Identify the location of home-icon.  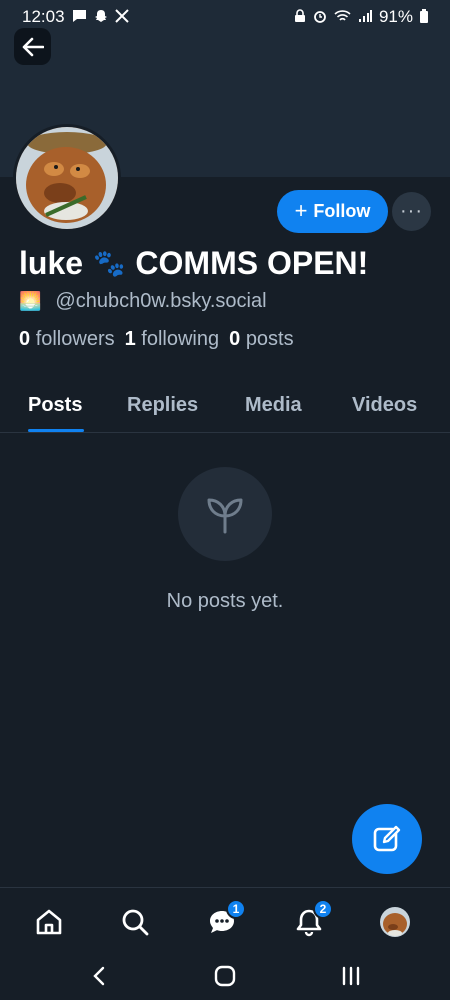
(49, 922).